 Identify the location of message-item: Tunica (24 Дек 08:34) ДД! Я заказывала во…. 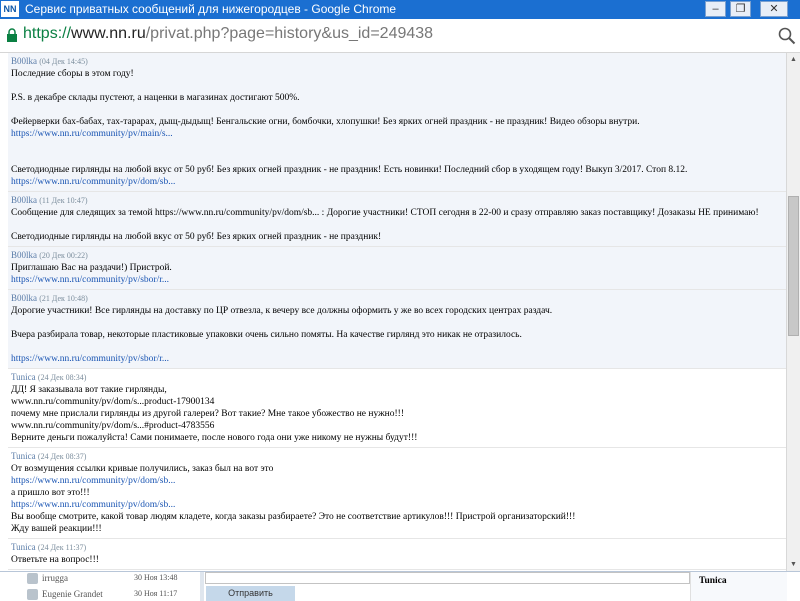
(397, 408).